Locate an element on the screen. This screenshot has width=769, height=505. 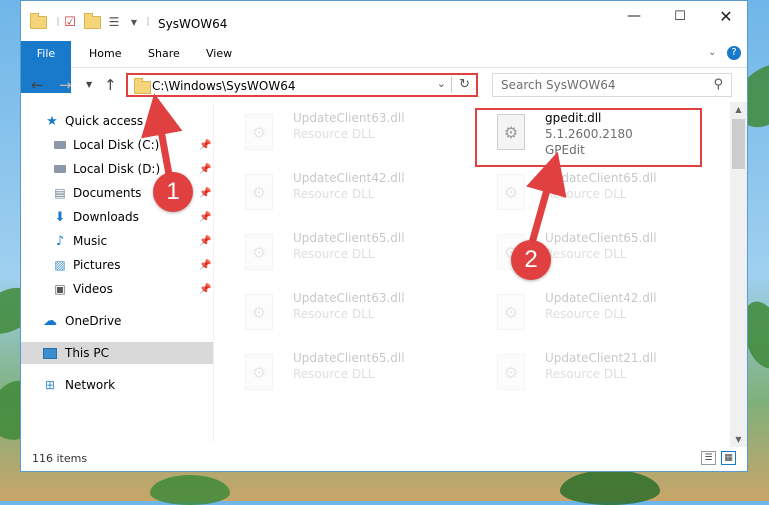
sidebar-item-label: Downloads is located at coordinates (106, 217).